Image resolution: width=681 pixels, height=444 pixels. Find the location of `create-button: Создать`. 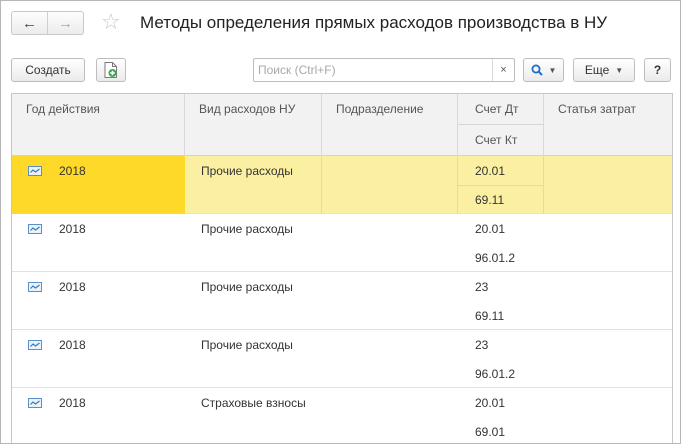

create-button: Создать is located at coordinates (48, 70).